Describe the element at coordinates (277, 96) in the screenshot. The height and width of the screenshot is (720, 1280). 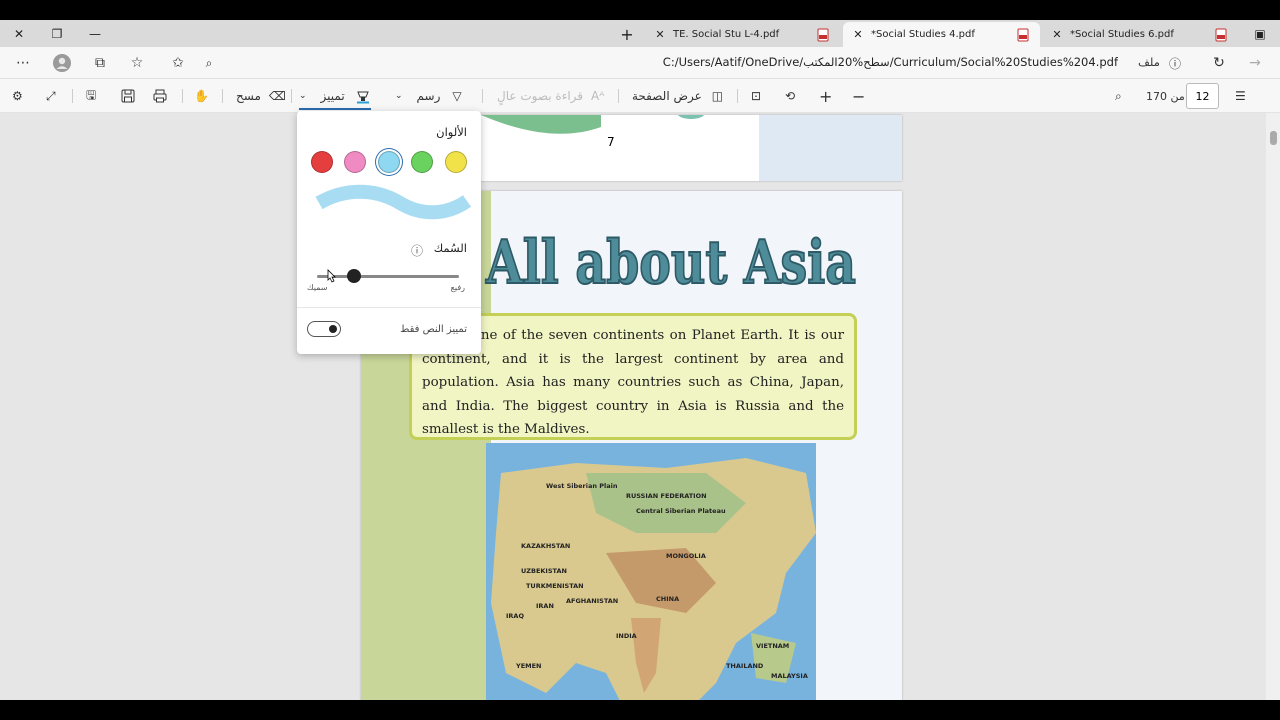
I see `eraser-icon: ⌫` at that location.